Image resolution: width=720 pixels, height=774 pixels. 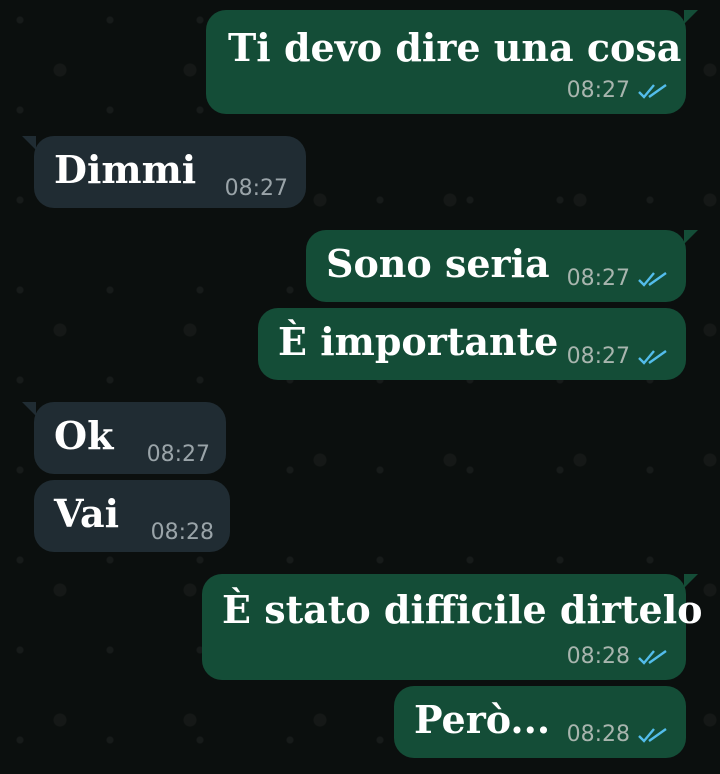 I want to click on message-bubble-outgoing: È stato difficile dirtelo 08:28, so click(x=452, y=627).